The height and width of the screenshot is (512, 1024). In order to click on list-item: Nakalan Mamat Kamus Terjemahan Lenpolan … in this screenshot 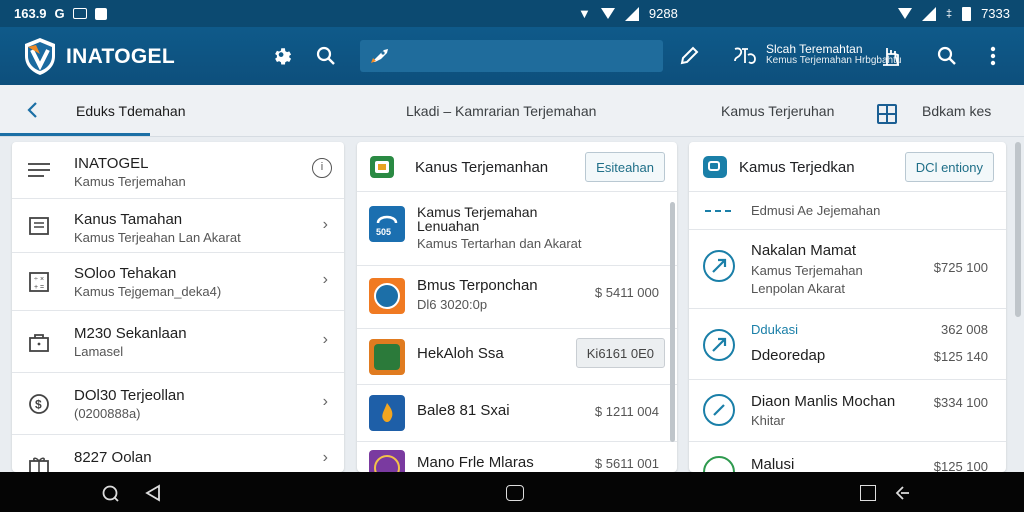, I will do `click(847, 269)`.